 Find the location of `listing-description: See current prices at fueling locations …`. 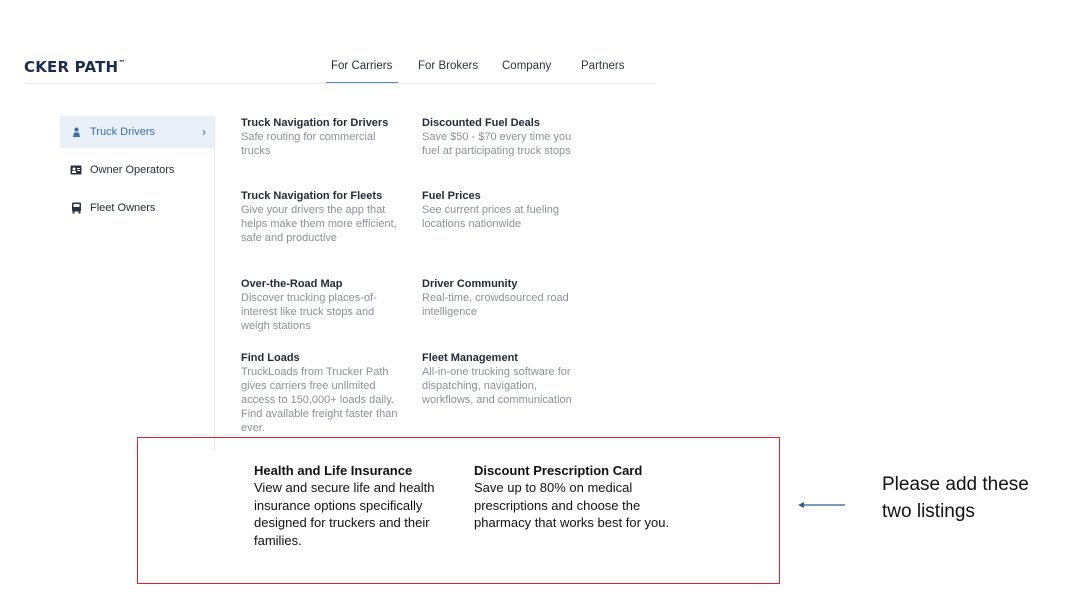

listing-description: See current prices at fueling locations … is located at coordinates (490, 217).